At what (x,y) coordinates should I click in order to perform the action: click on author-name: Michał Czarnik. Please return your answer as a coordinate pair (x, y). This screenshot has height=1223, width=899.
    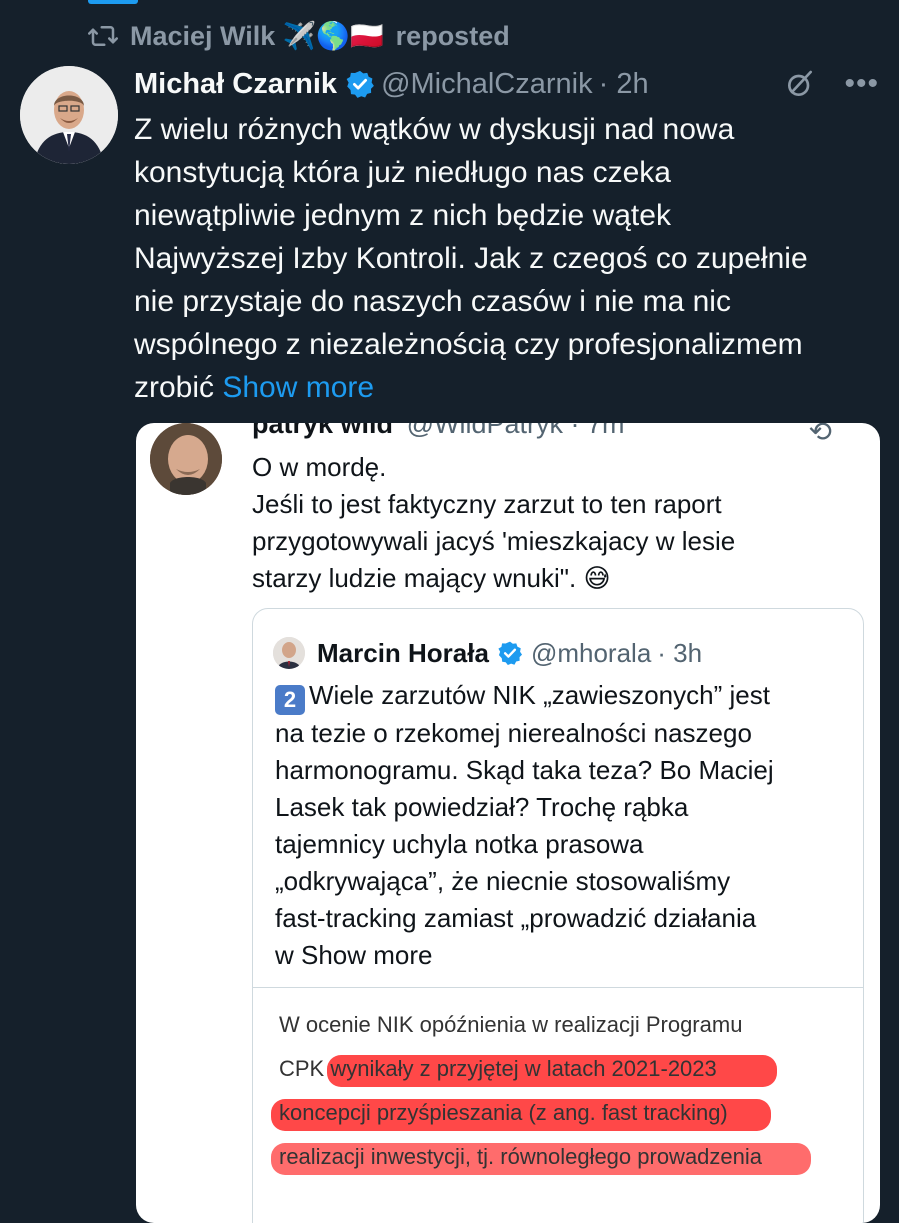
    Looking at the image, I should click on (235, 84).